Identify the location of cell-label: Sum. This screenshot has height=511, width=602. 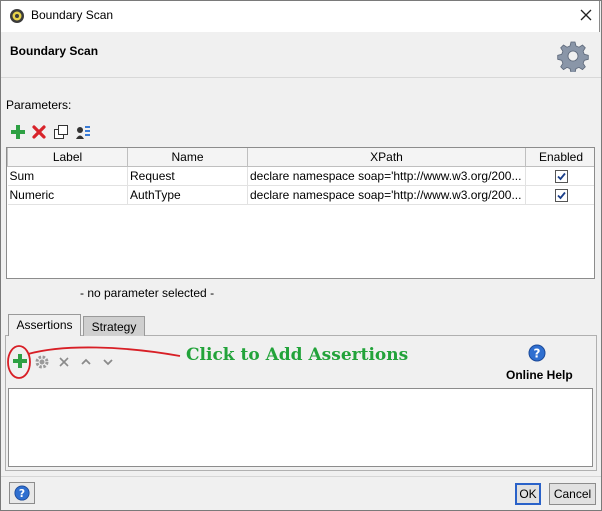
(67, 176).